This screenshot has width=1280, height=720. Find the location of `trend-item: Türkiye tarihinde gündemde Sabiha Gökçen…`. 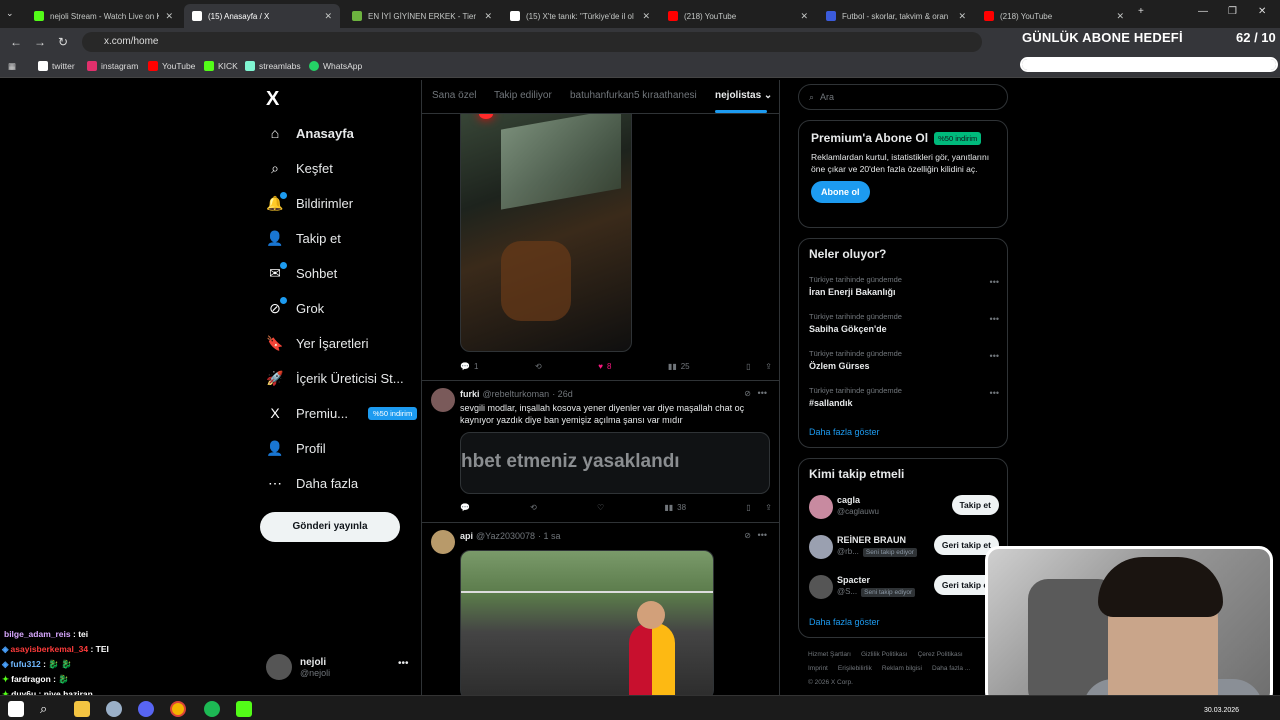

trend-item: Türkiye tarihinde gündemde Sabiha Gökçen… is located at coordinates (904, 323).